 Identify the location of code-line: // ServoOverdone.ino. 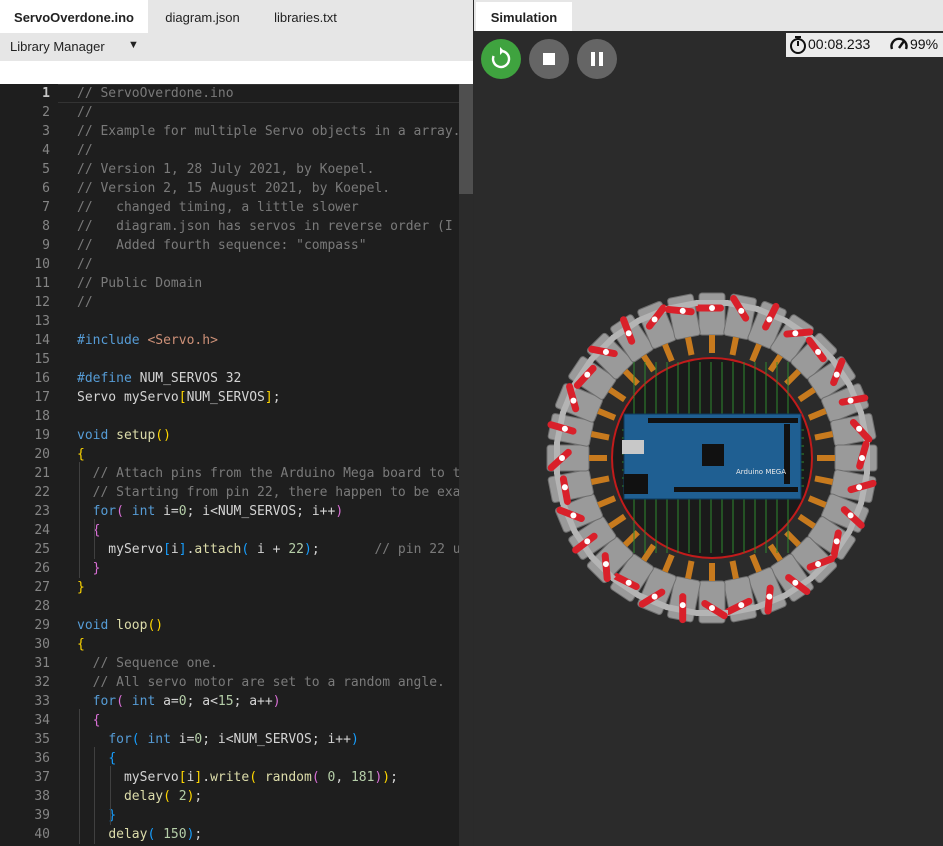
(155, 93).